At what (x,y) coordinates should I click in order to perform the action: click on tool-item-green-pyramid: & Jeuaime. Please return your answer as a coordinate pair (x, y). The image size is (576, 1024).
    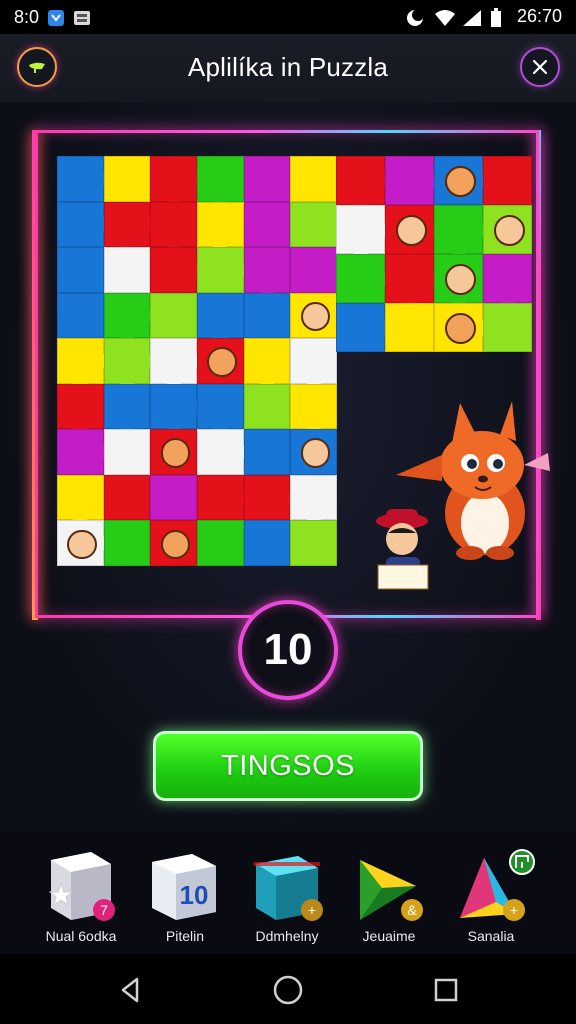
    Looking at the image, I should click on (389, 894).